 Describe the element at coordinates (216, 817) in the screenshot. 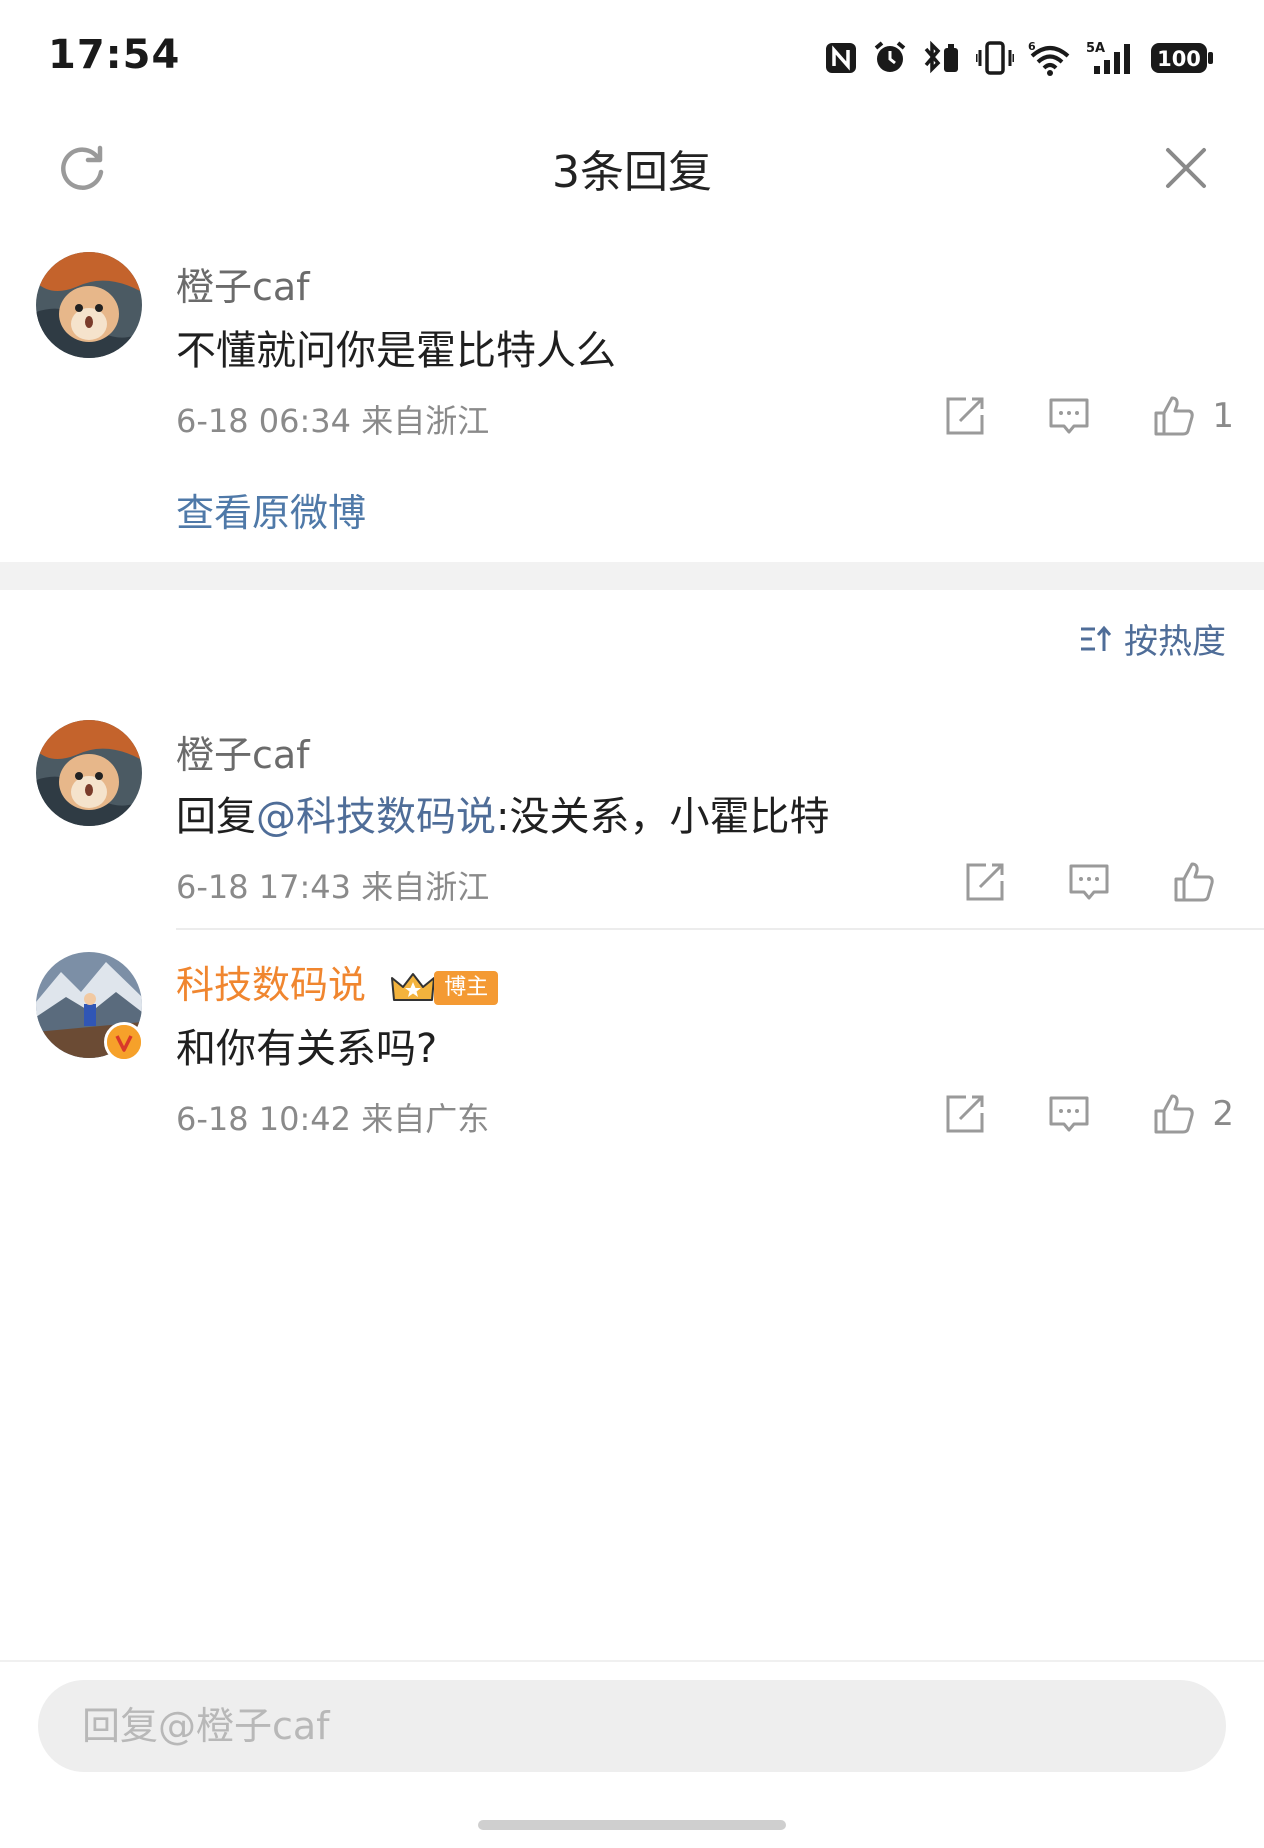

I see `reply-prefix: 回复` at that location.